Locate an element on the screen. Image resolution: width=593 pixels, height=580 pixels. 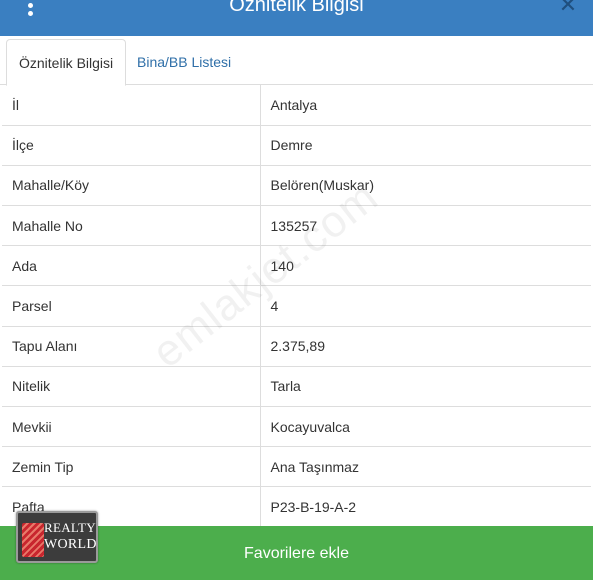
attribute-key: Zemin Tip is located at coordinates (131, 466).